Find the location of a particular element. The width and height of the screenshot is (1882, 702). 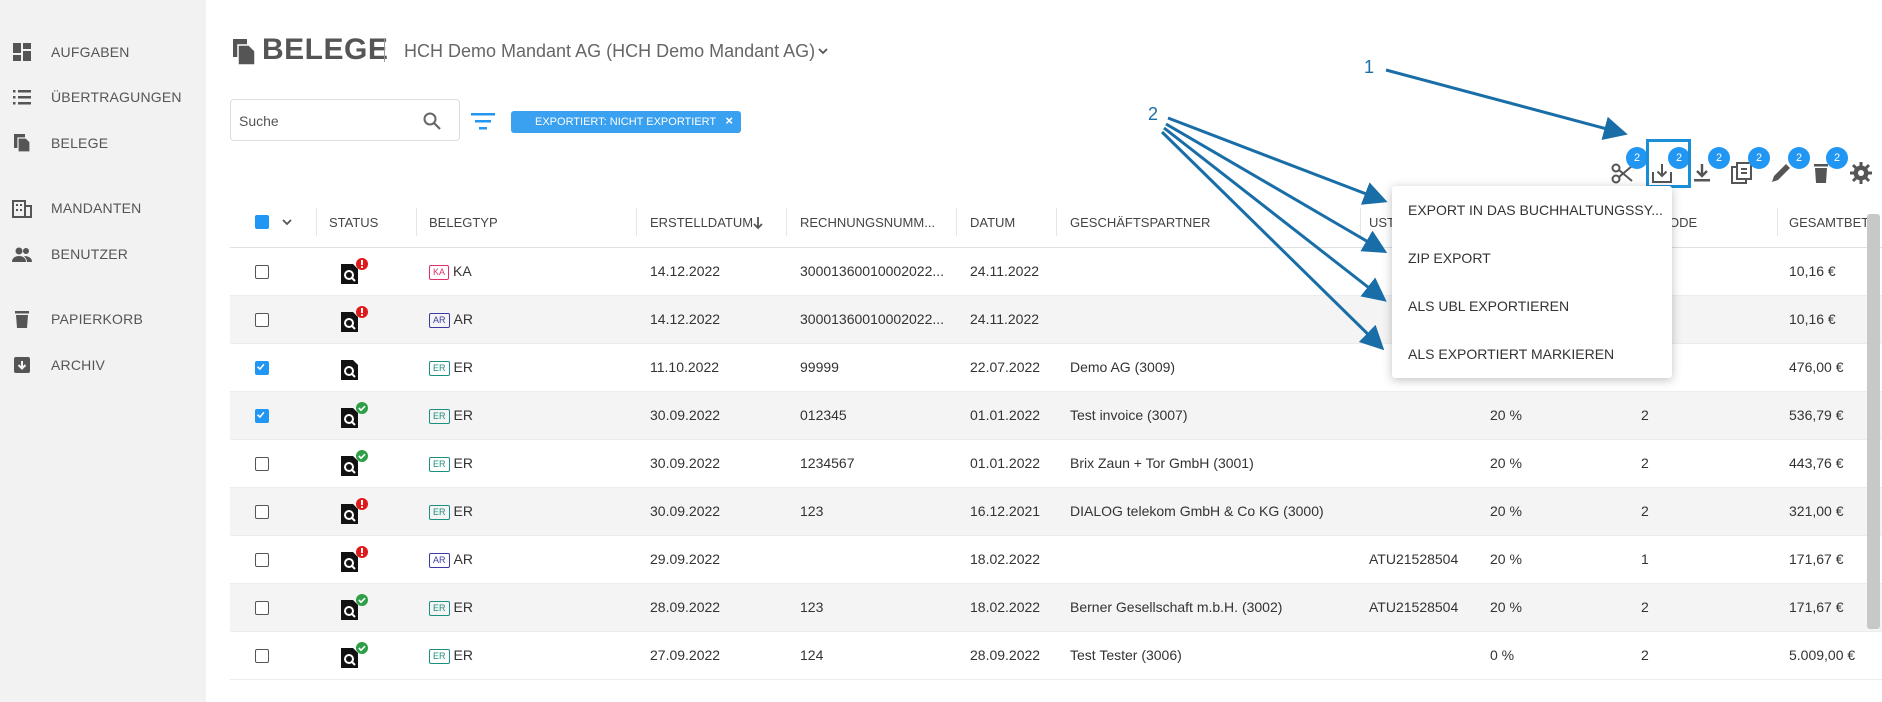

doc-type-tag: KA is located at coordinates (439, 272).